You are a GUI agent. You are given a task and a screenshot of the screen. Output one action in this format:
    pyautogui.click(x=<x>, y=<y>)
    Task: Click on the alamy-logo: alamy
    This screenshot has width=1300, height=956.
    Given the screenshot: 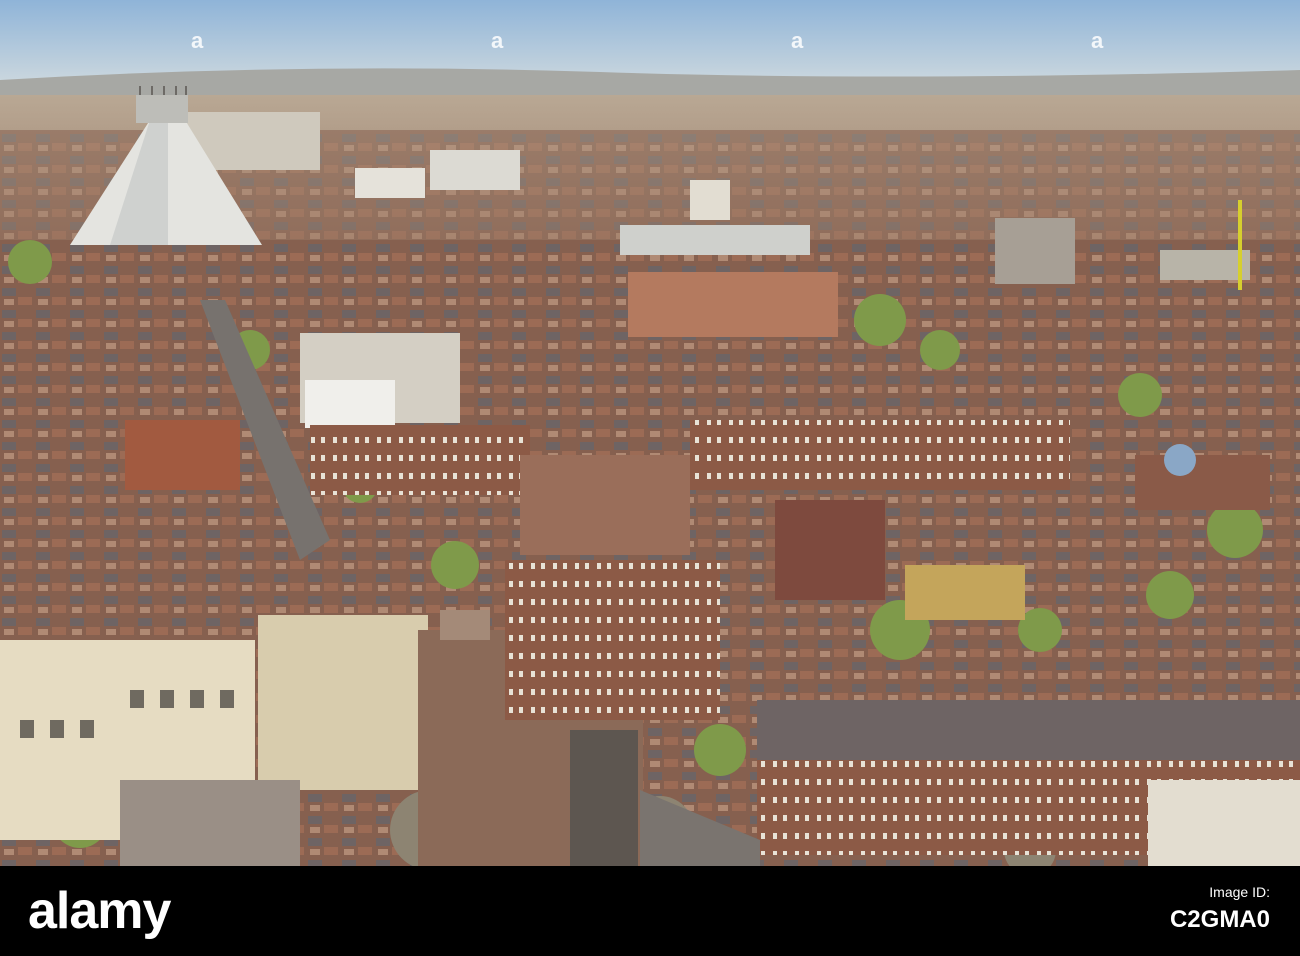 What is the action you would take?
    pyautogui.click(x=99, y=911)
    